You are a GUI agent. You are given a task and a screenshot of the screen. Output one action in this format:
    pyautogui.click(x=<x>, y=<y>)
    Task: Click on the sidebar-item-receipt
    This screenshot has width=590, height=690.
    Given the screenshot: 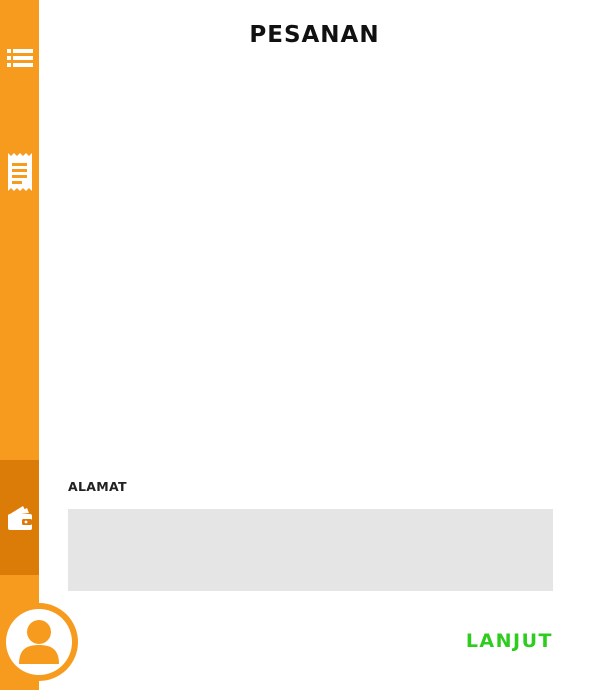 What is the action you would take?
    pyautogui.click(x=19, y=172)
    